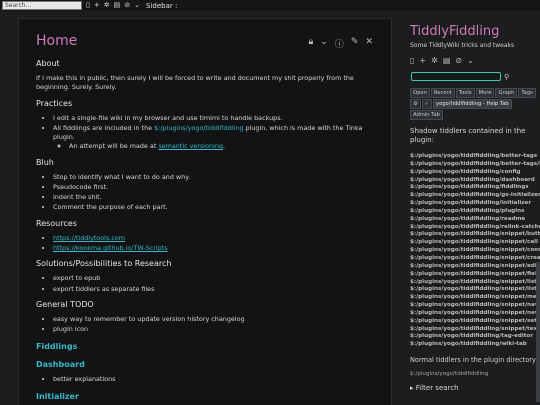  I want to click on sidebar-search-input, so click(456, 76).